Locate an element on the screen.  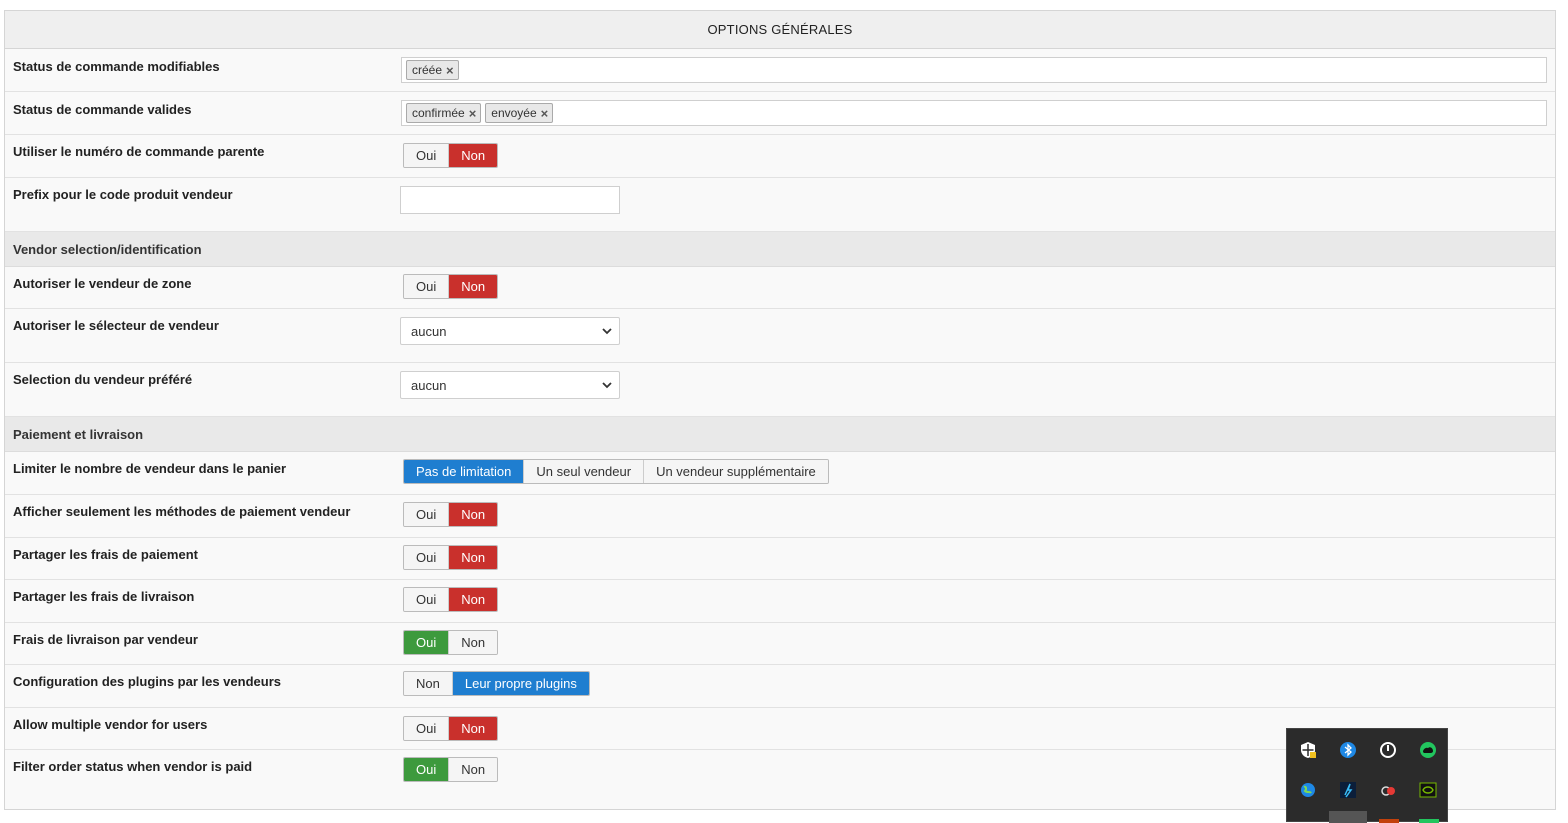
row-label: Allow multiple vendor for users is located at coordinates (110, 724).